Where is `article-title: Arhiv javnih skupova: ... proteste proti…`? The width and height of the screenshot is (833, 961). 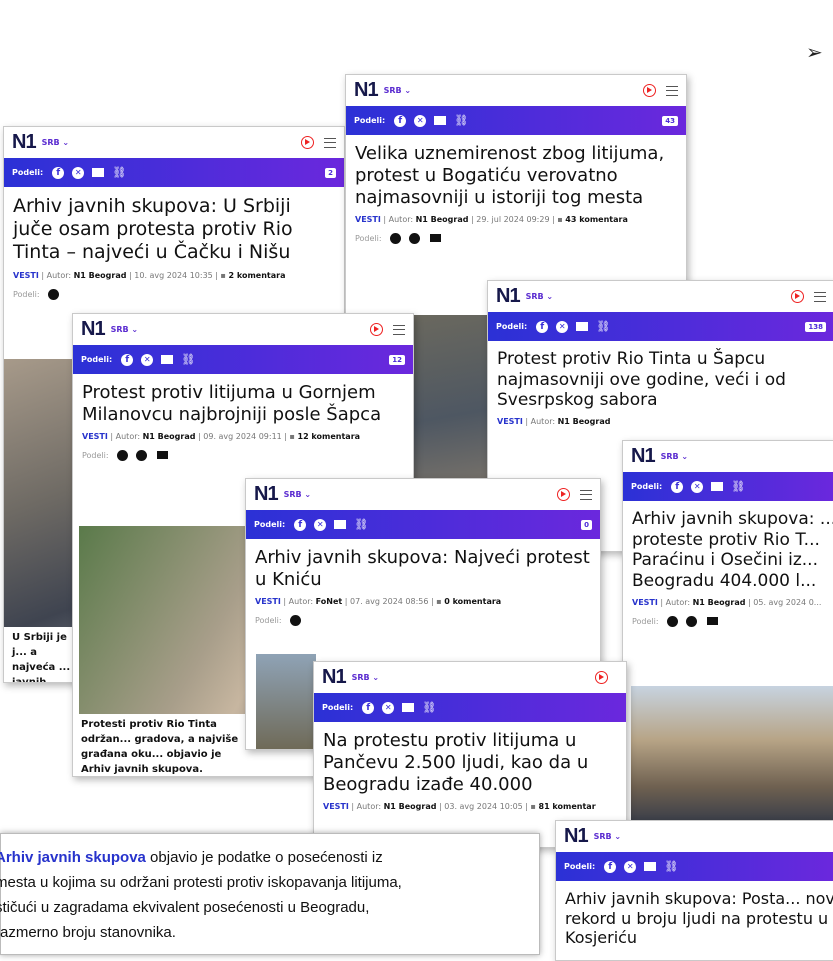 article-title: Arhiv javnih skupova: ... proteste proti… is located at coordinates (728, 546).